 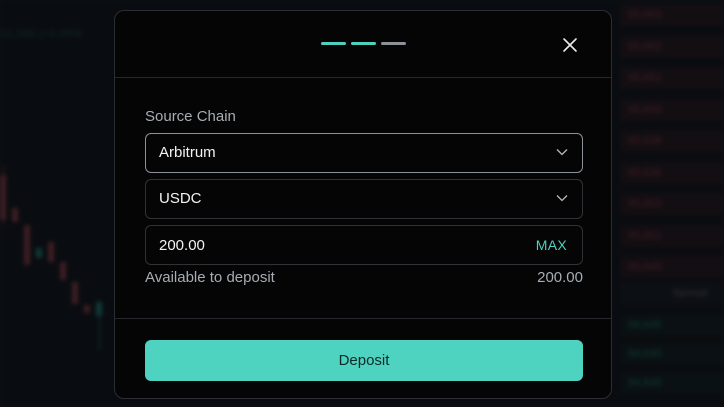 What do you see at coordinates (210, 277) in the screenshot?
I see `available-label: Available to deposit` at bounding box center [210, 277].